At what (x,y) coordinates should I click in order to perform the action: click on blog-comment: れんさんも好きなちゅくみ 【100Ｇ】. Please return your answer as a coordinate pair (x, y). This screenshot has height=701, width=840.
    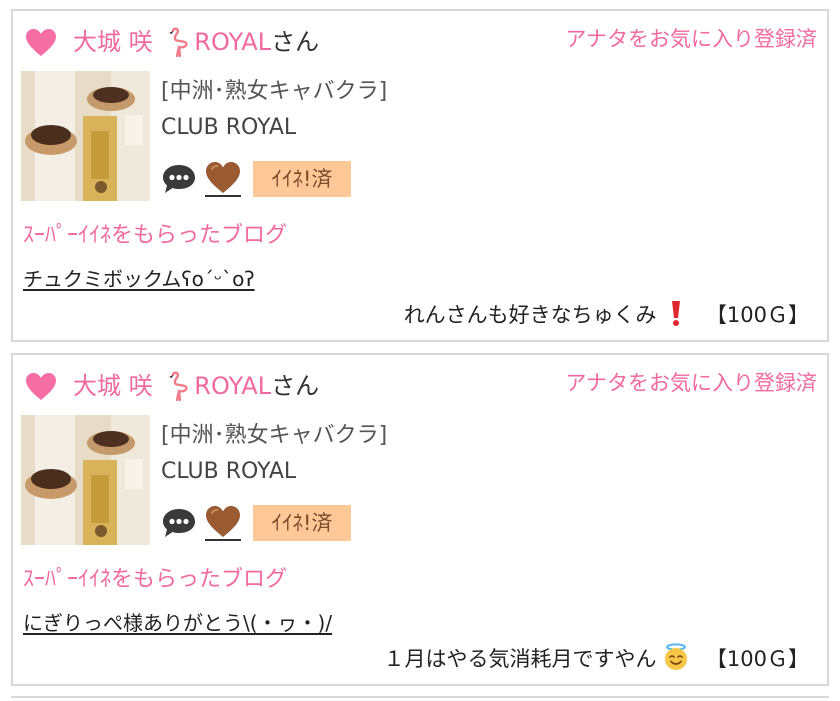
    Looking at the image, I should click on (606, 315).